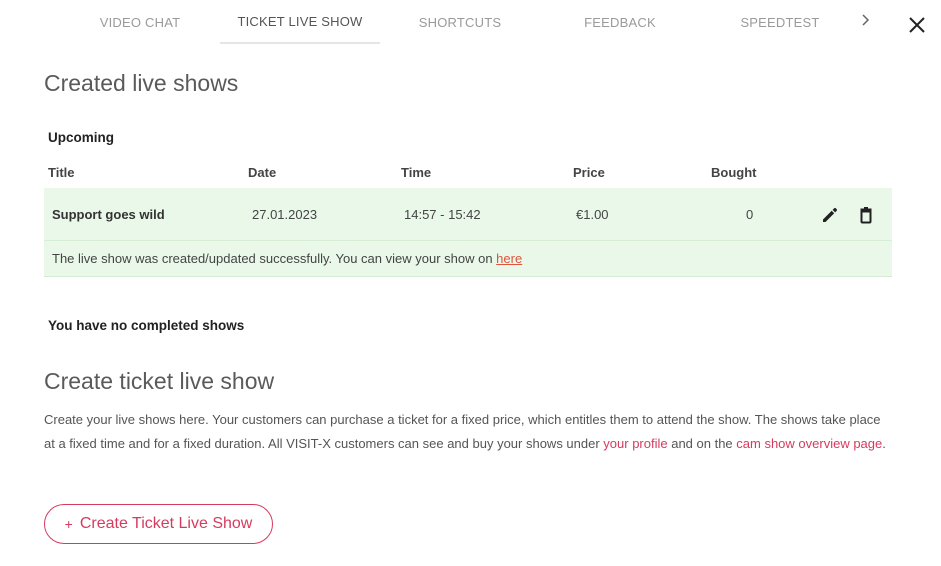 Image resolution: width=941 pixels, height=566 pixels. What do you see at coordinates (416, 172) in the screenshot?
I see `column-time: Time` at bounding box center [416, 172].